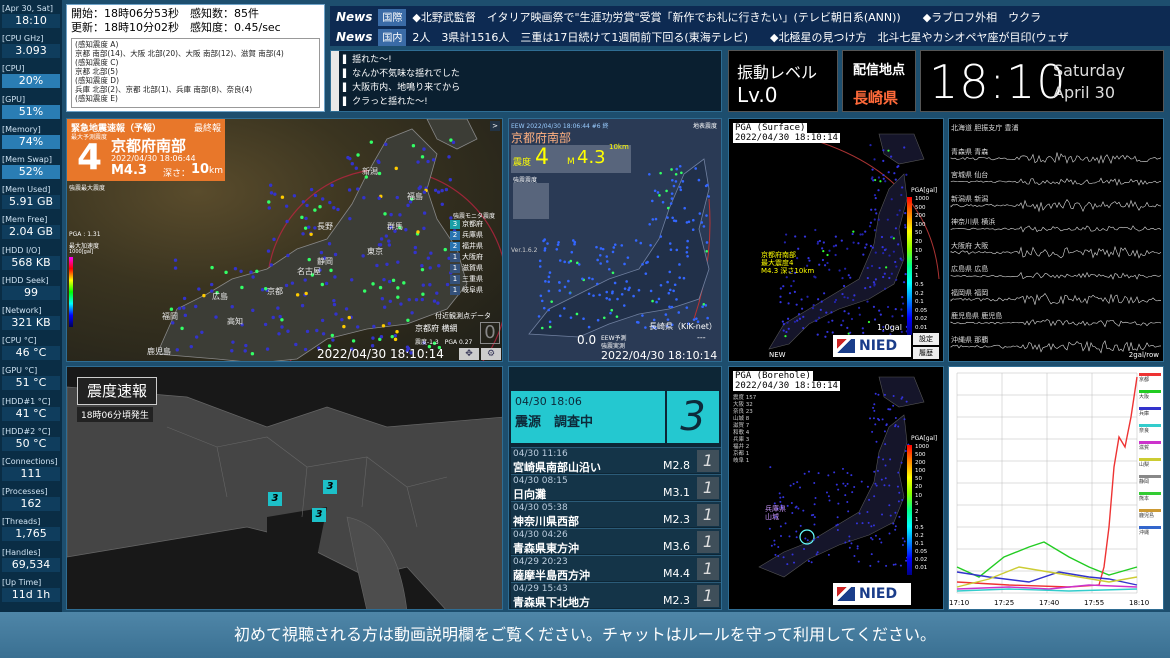 This screenshot has height=658, width=1170. Describe the element at coordinates (335, 81) in the screenshot. I see `chat-scrollbar` at that location.